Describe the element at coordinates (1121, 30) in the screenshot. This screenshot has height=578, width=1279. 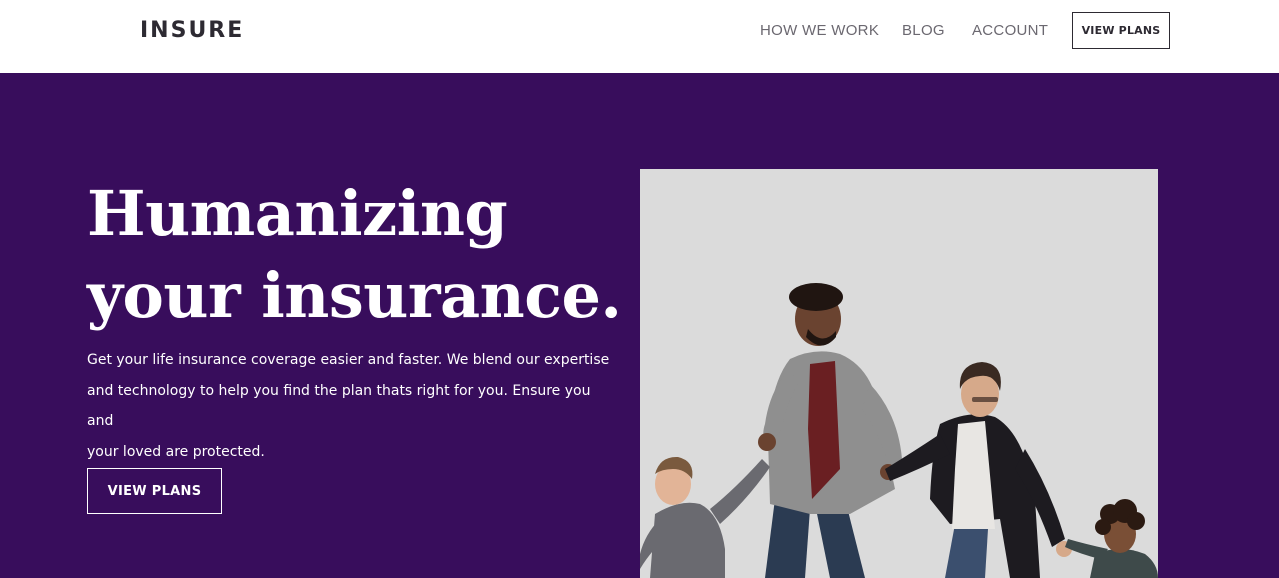
I see `header-view-plans-button: VIEW PLANS` at that location.